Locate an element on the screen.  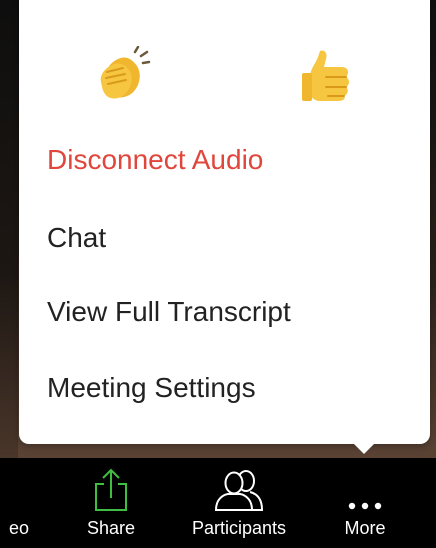
reactions-row is located at coordinates (224, 74).